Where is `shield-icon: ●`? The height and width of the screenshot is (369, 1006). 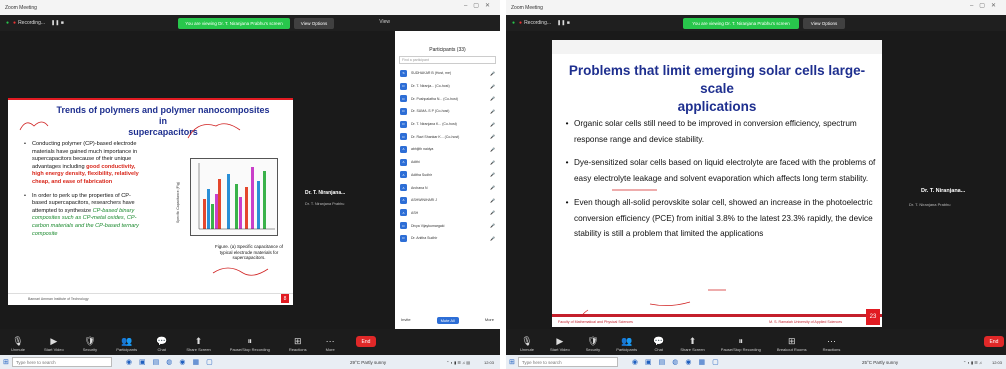
shield-icon: ● is located at coordinates (8, 23).